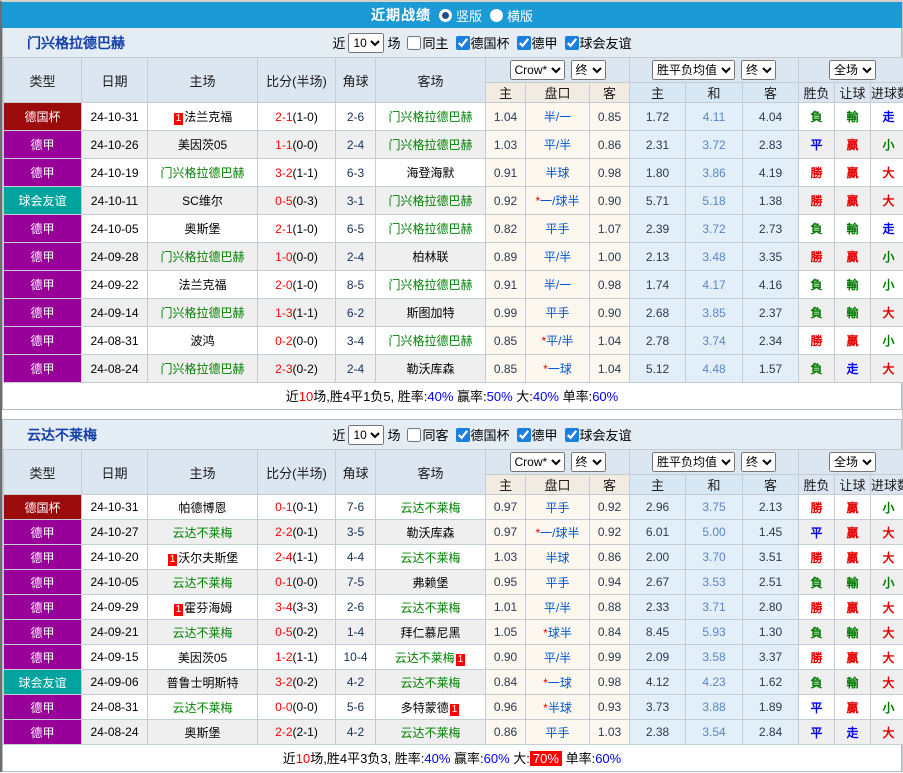 This screenshot has width=903, height=773. Describe the element at coordinates (430, 284) in the screenshot. I see `away-team: 门兴格拉德巴赫` at that location.